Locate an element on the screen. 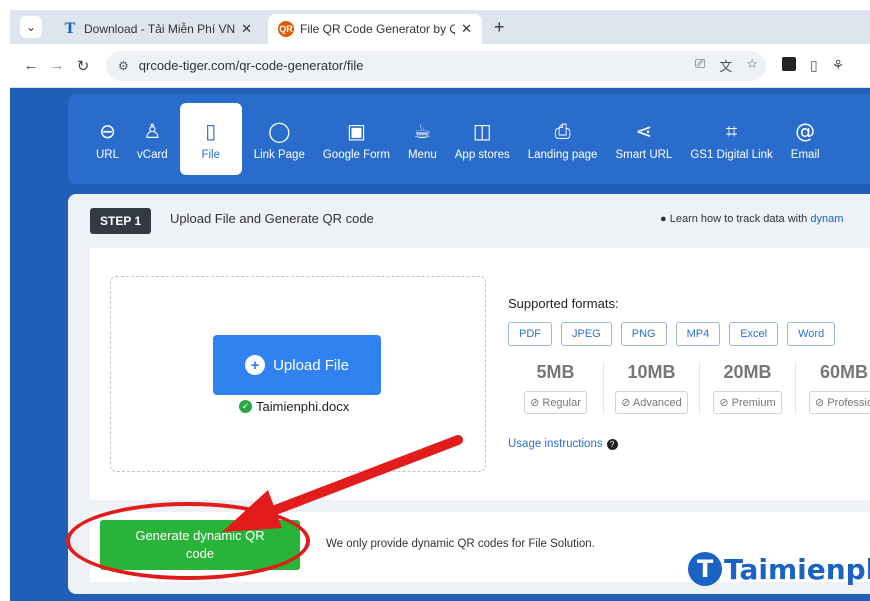 This screenshot has width=870, height=601. watermark-text: Taimienphi is located at coordinates (797, 569).